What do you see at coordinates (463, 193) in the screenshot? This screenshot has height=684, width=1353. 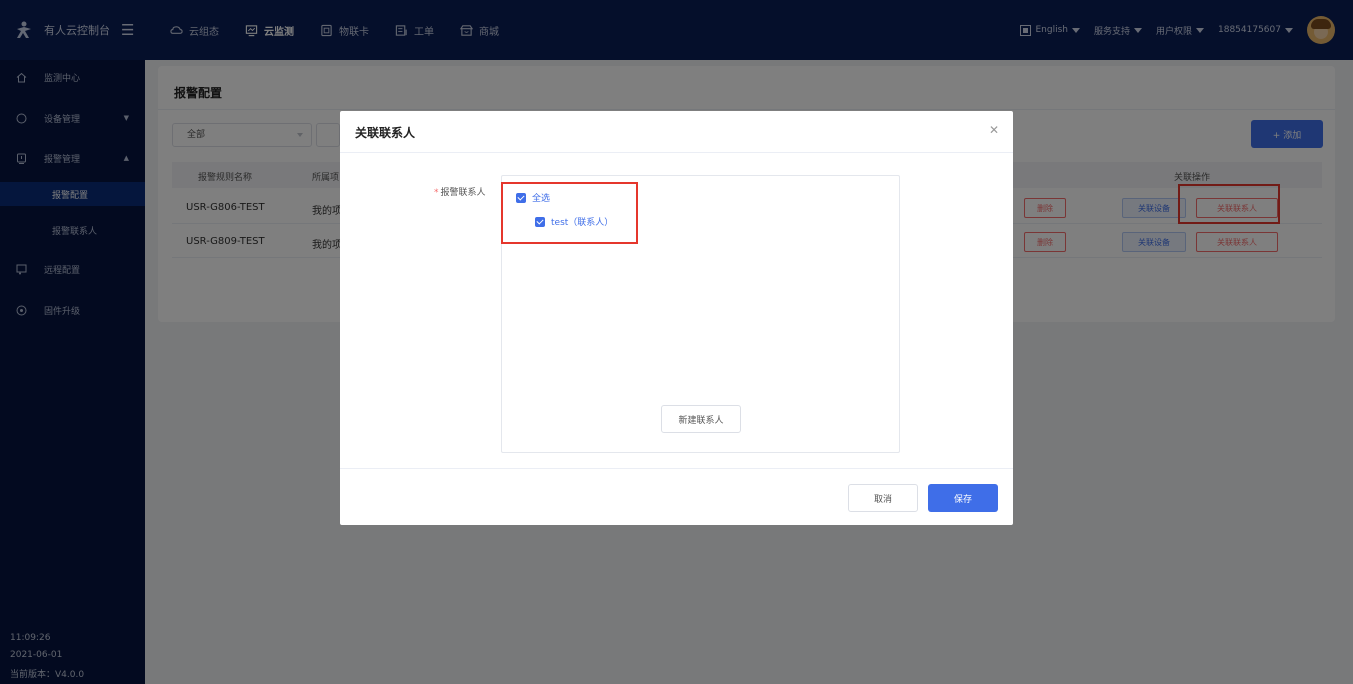 I see `field-label-text: 报警联系人` at bounding box center [463, 193].